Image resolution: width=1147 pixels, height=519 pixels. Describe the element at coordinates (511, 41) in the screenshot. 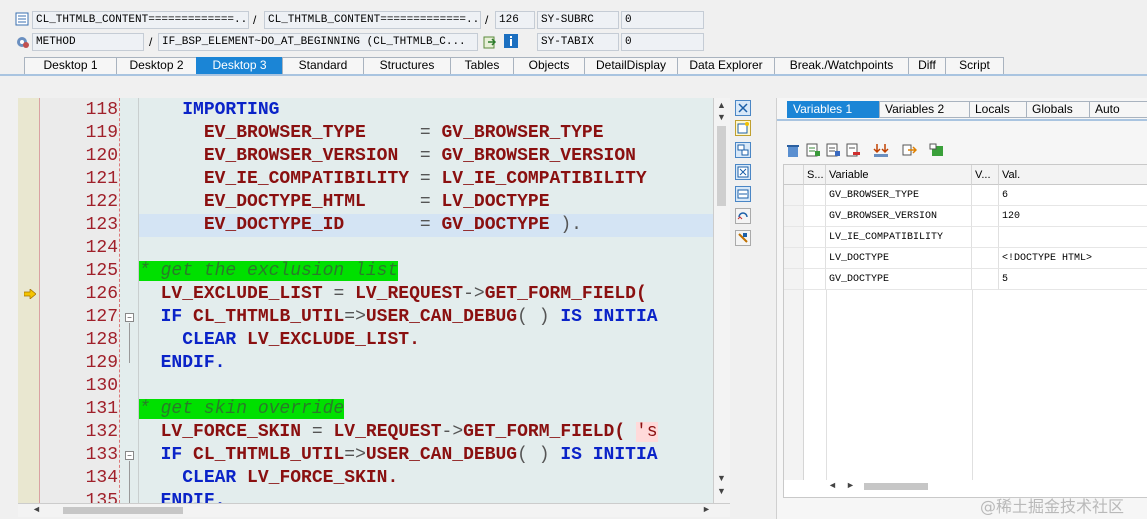

I see `info-icon` at that location.